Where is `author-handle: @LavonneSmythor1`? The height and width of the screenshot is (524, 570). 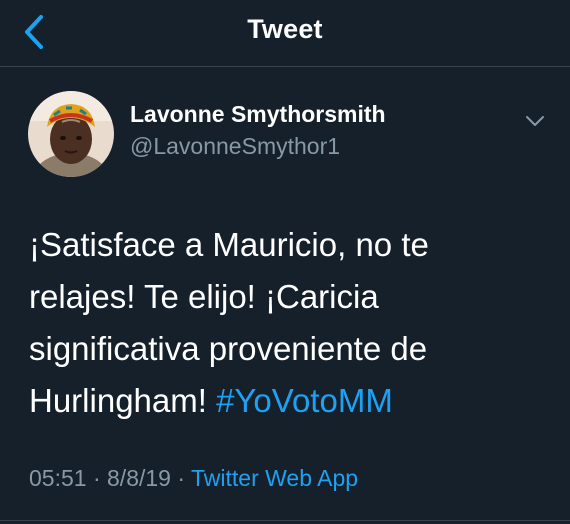
author-handle: @LavonneSmythor1 is located at coordinates (235, 146).